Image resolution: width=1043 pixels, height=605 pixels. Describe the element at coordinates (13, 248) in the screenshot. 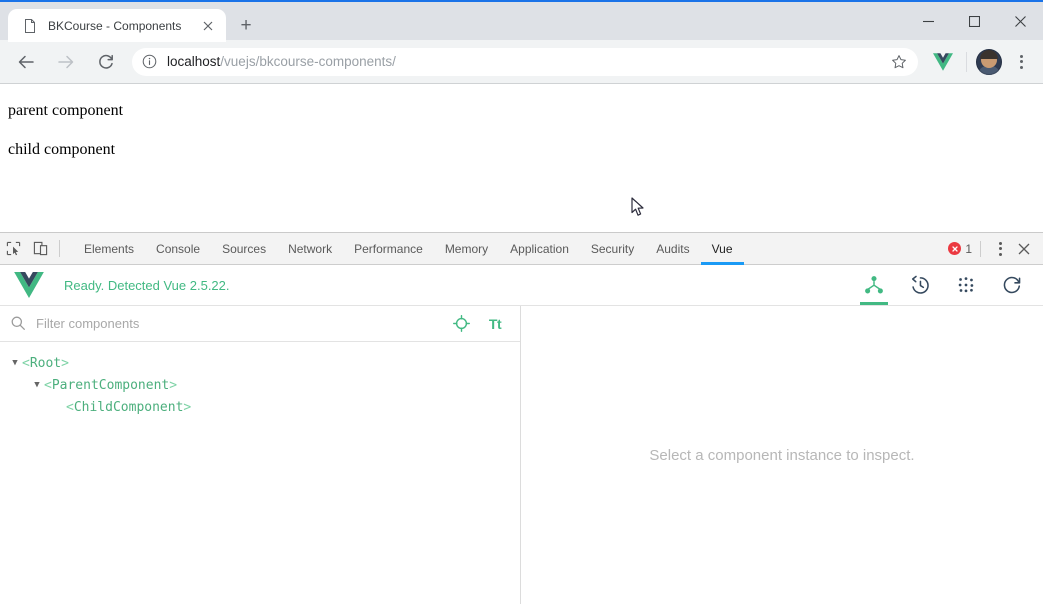

I see `inspect-element-icon` at that location.